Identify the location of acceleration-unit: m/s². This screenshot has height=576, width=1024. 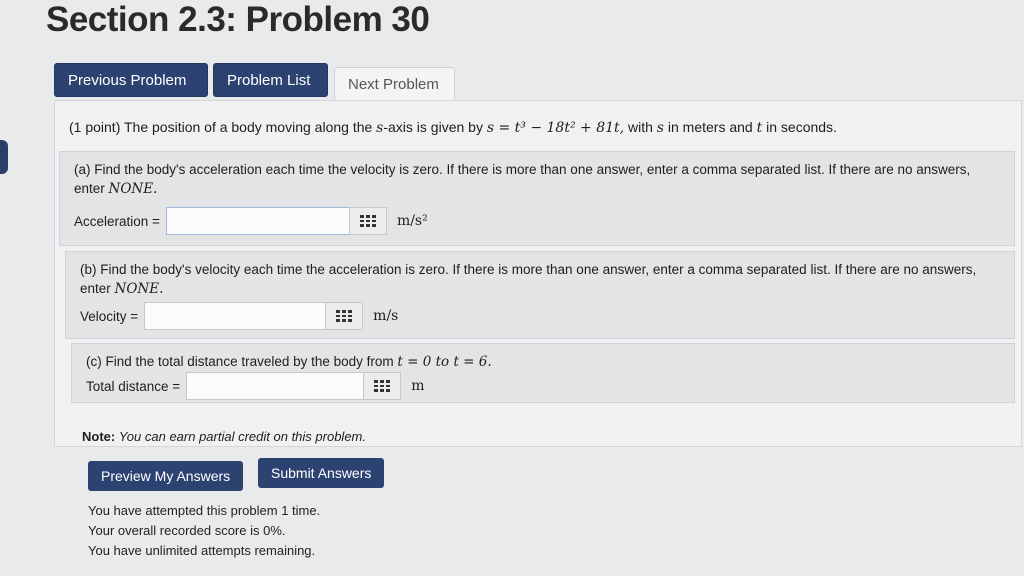
(412, 220).